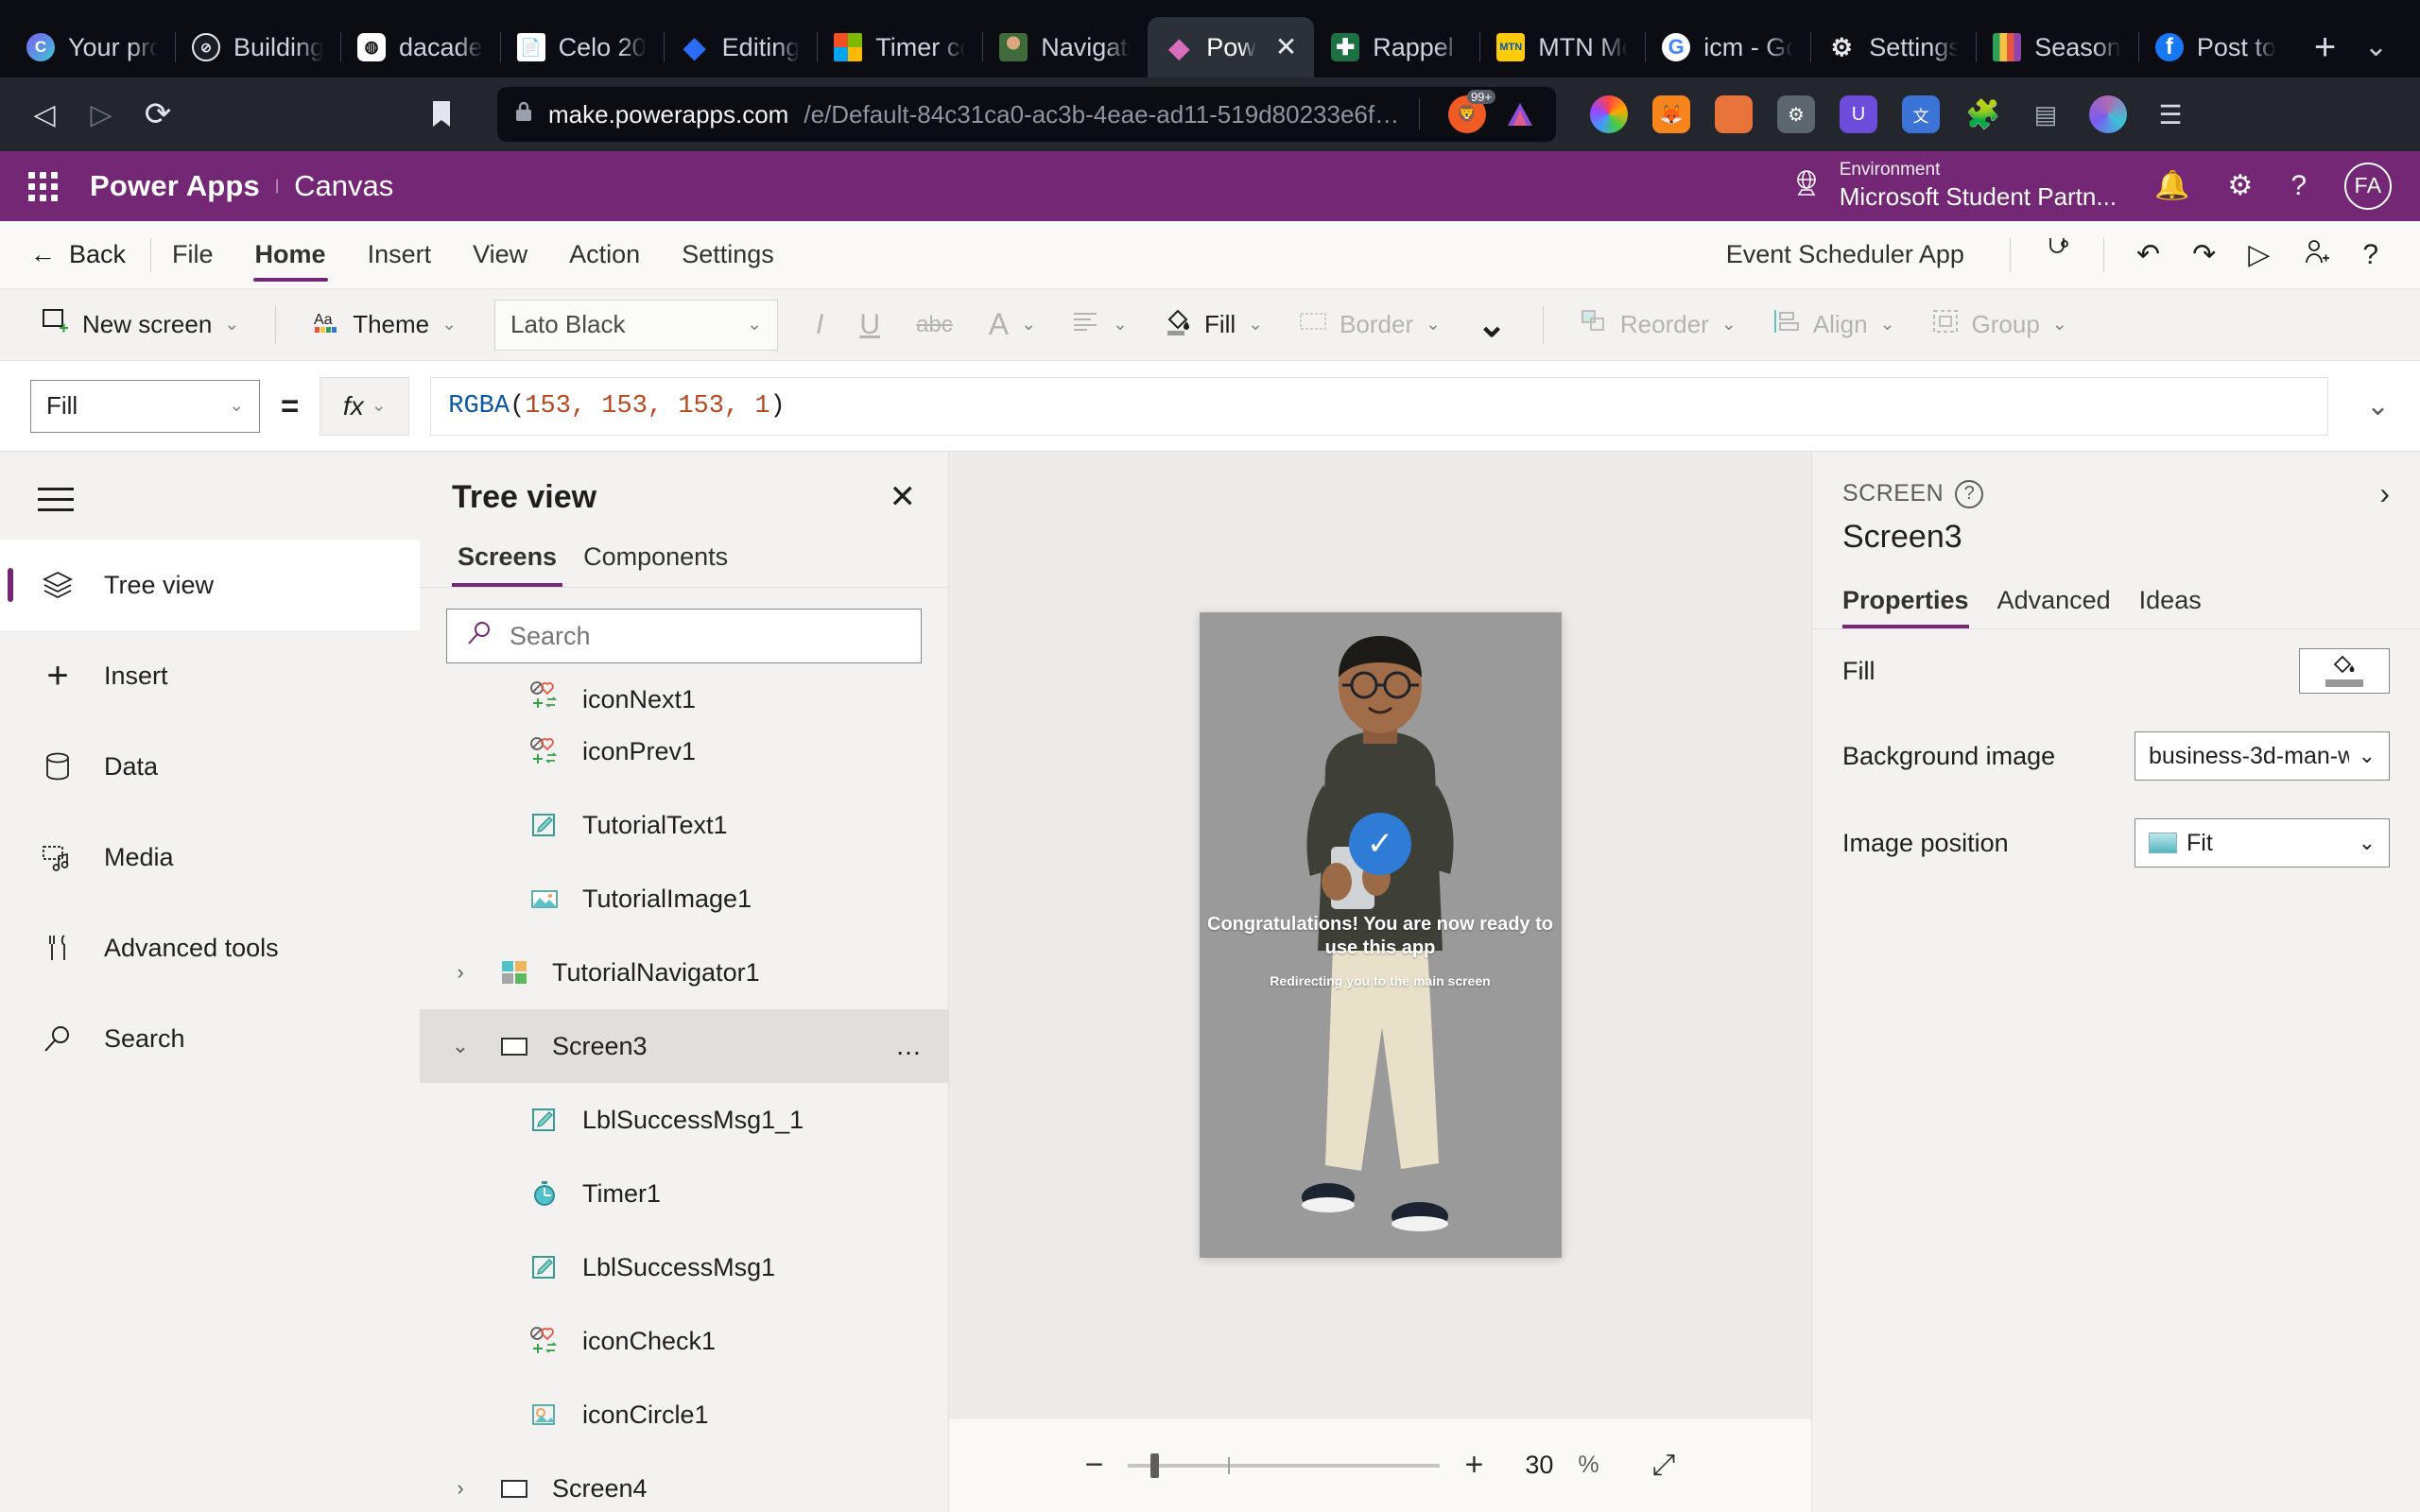  I want to click on tree-node: TutorialText1, so click(684, 825).